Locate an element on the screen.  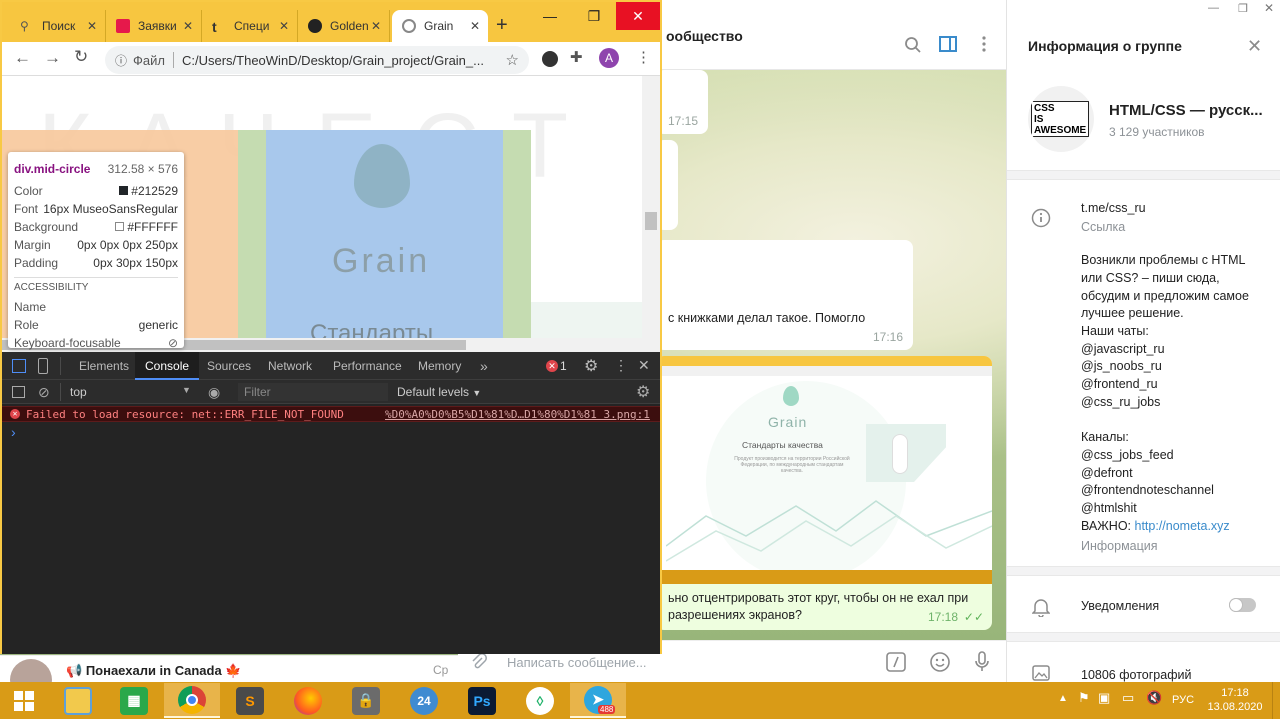
emoji-icon is located at coordinates (940, 662).